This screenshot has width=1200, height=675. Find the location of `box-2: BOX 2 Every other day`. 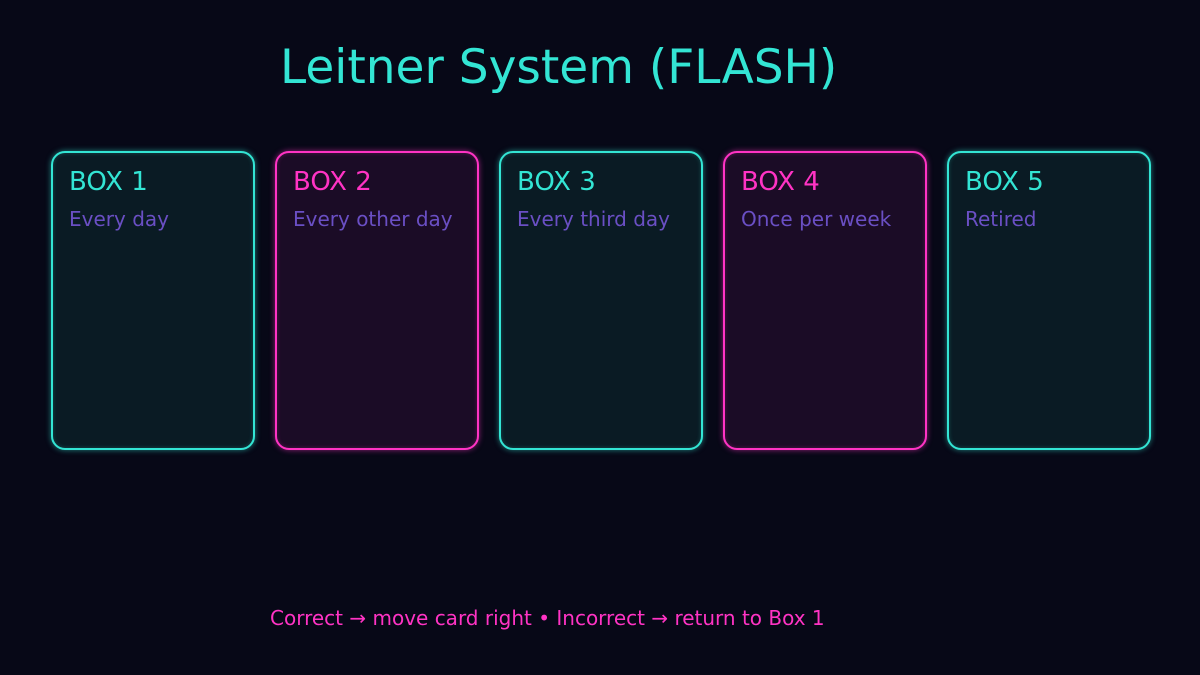

box-2: BOX 2 Every other day is located at coordinates (377, 300).